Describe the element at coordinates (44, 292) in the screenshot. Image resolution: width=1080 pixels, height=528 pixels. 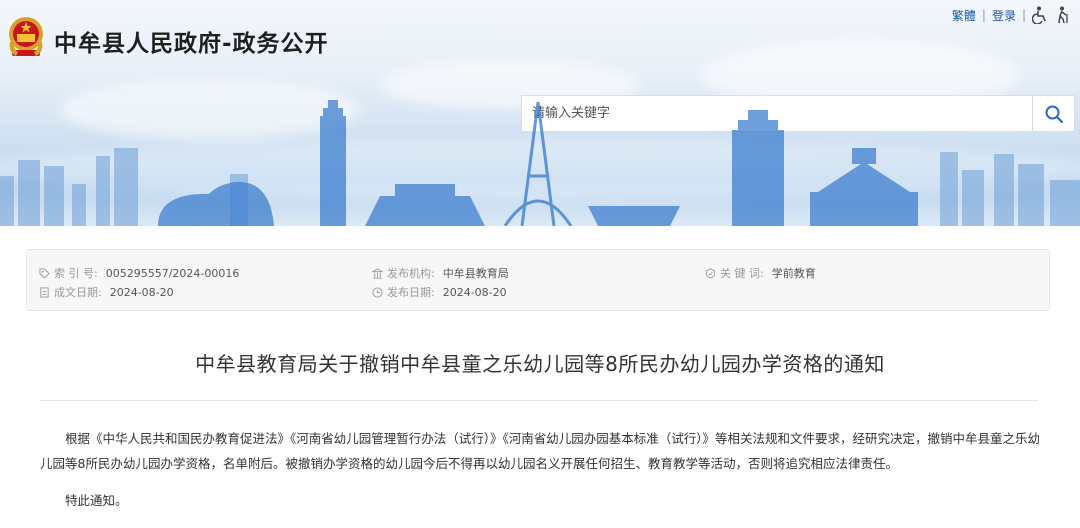
I see `document-icon` at that location.